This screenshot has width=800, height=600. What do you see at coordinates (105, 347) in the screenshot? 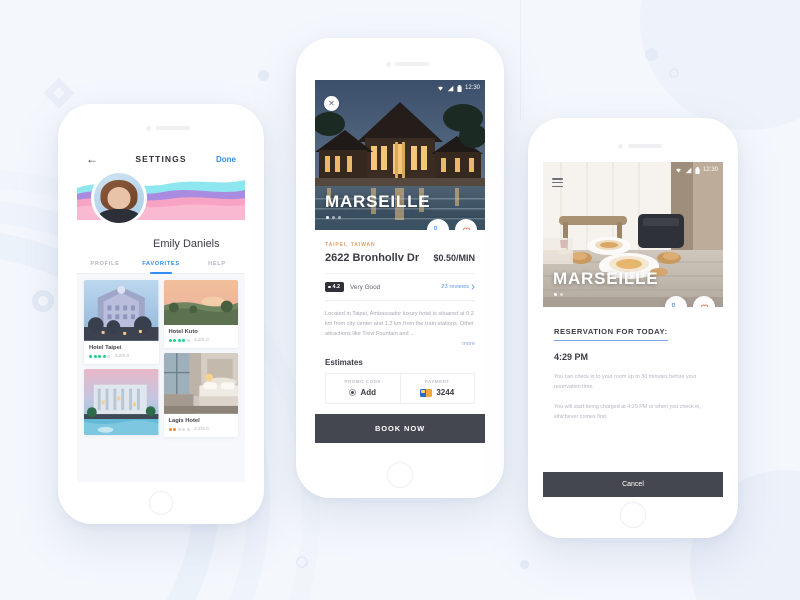
I see `hotel-name: Hotel Taipei` at bounding box center [105, 347].